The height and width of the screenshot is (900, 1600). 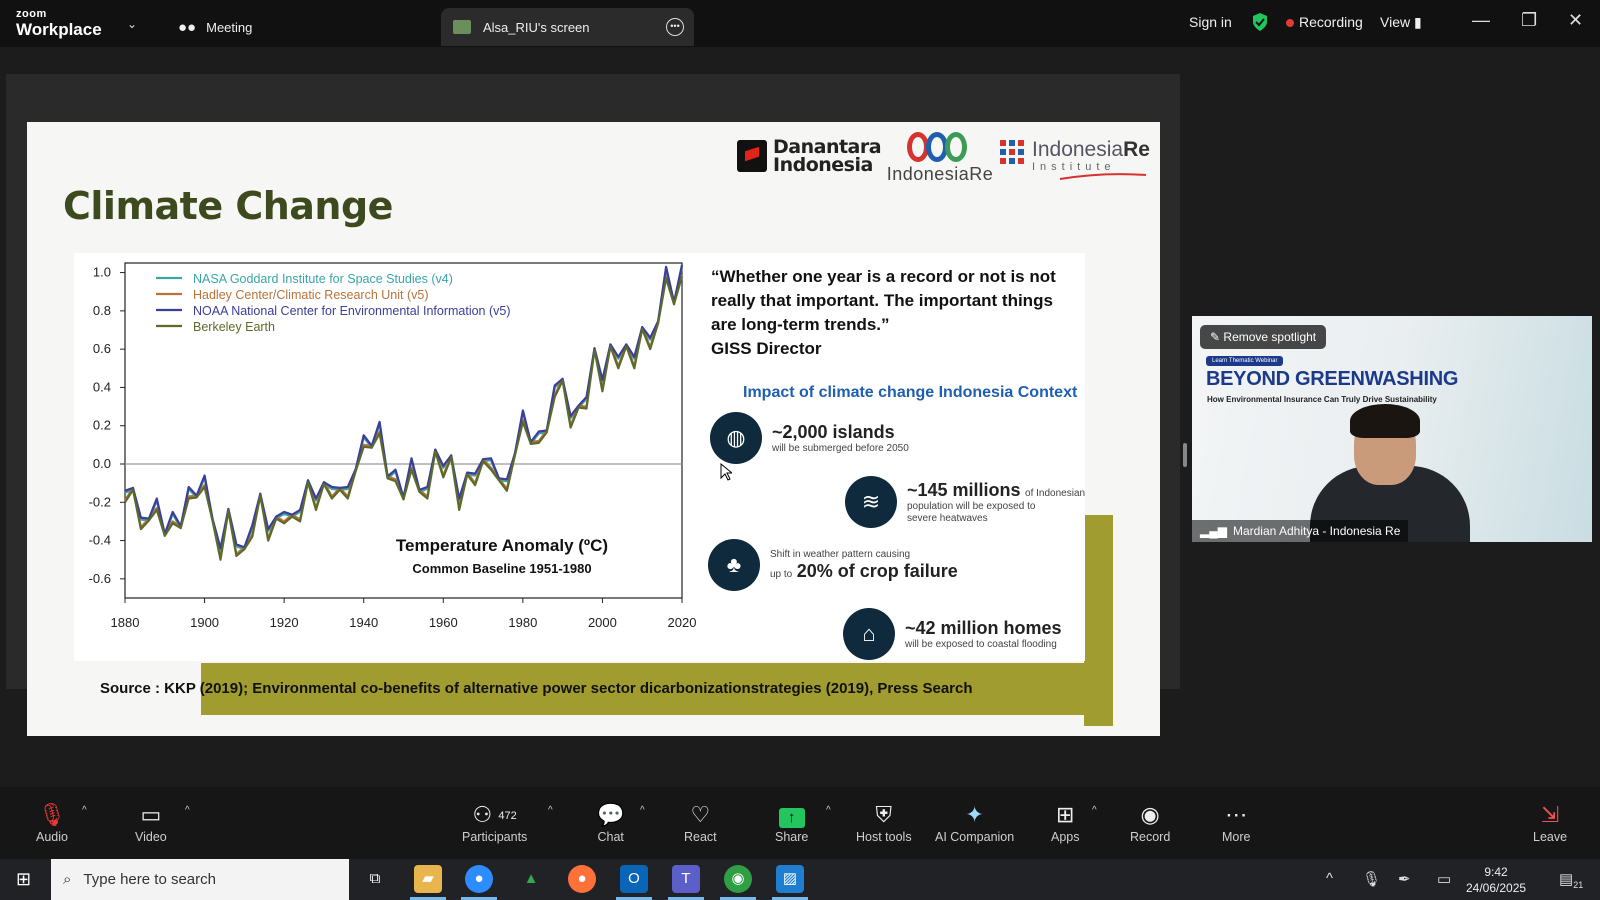 What do you see at coordinates (215, 27) in the screenshot?
I see `tab-meeting: ●● Meeting` at bounding box center [215, 27].